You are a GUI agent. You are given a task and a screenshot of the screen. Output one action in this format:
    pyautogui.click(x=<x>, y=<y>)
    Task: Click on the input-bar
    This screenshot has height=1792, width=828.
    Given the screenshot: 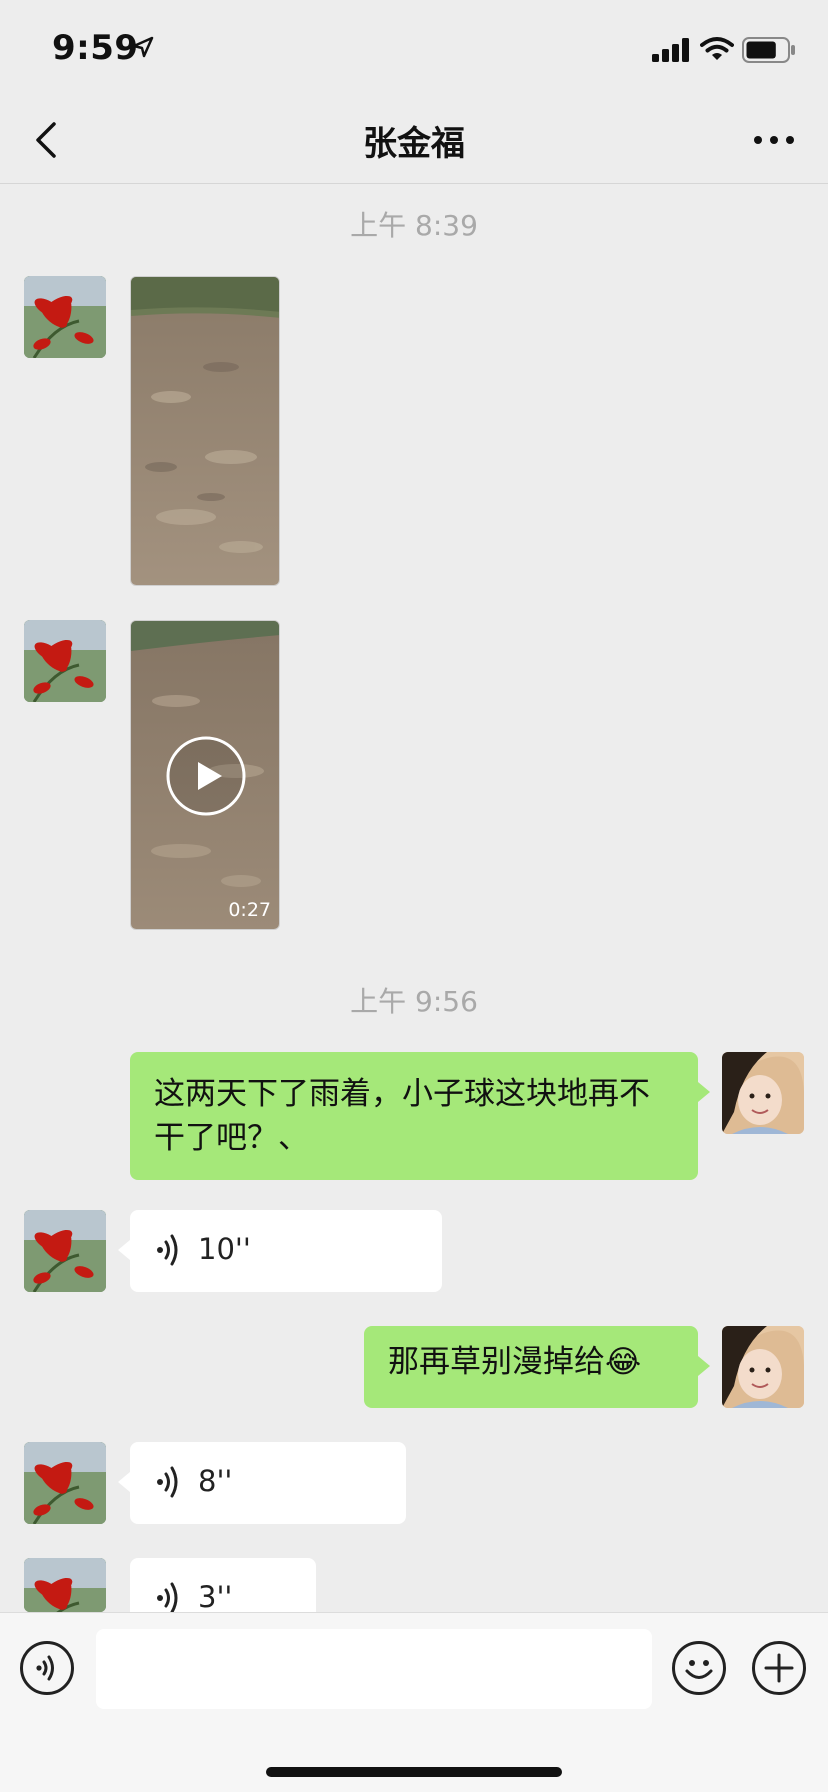 What is the action you would take?
    pyautogui.click(x=414, y=1702)
    